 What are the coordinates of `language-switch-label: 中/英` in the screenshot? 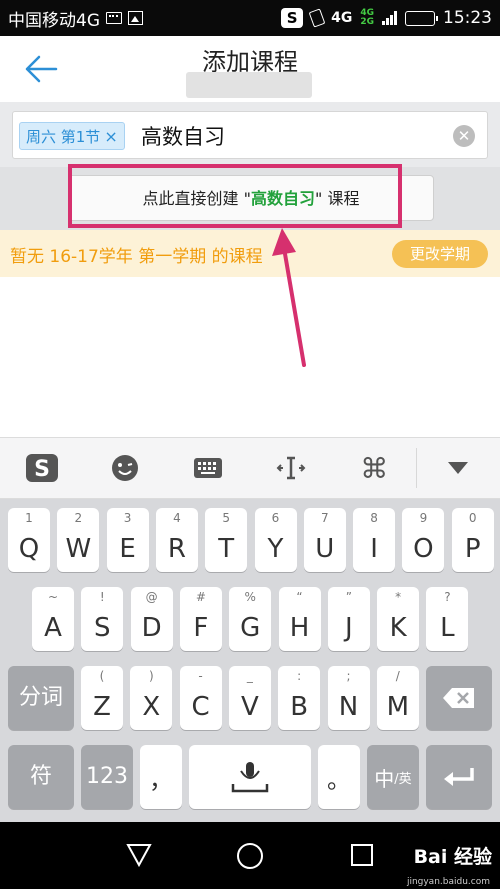 It's located at (393, 777).